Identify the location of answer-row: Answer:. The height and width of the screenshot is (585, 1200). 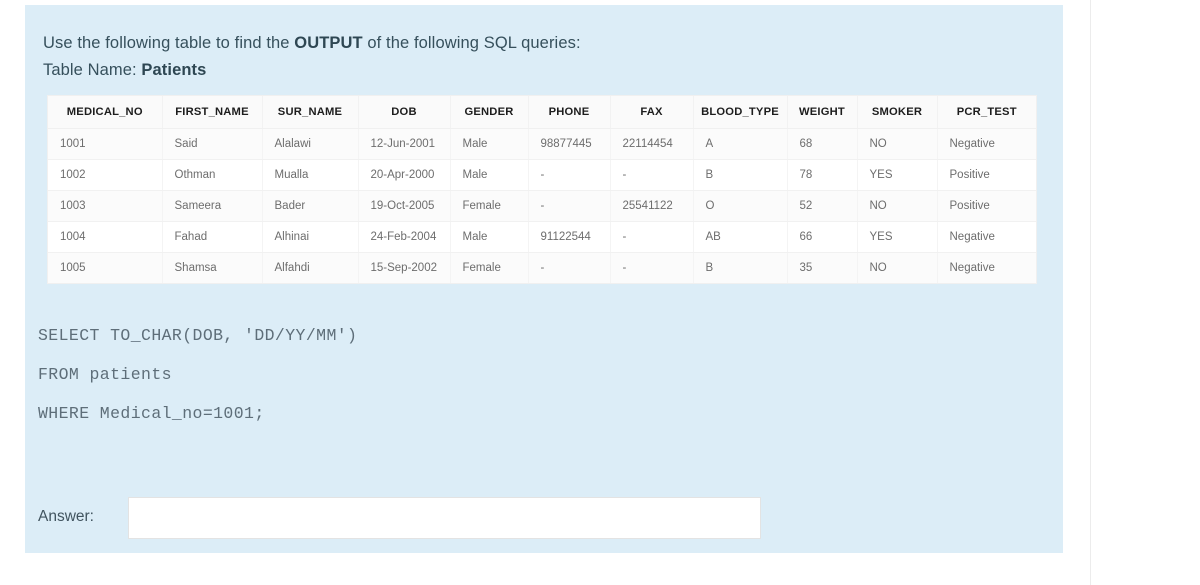
(418, 519).